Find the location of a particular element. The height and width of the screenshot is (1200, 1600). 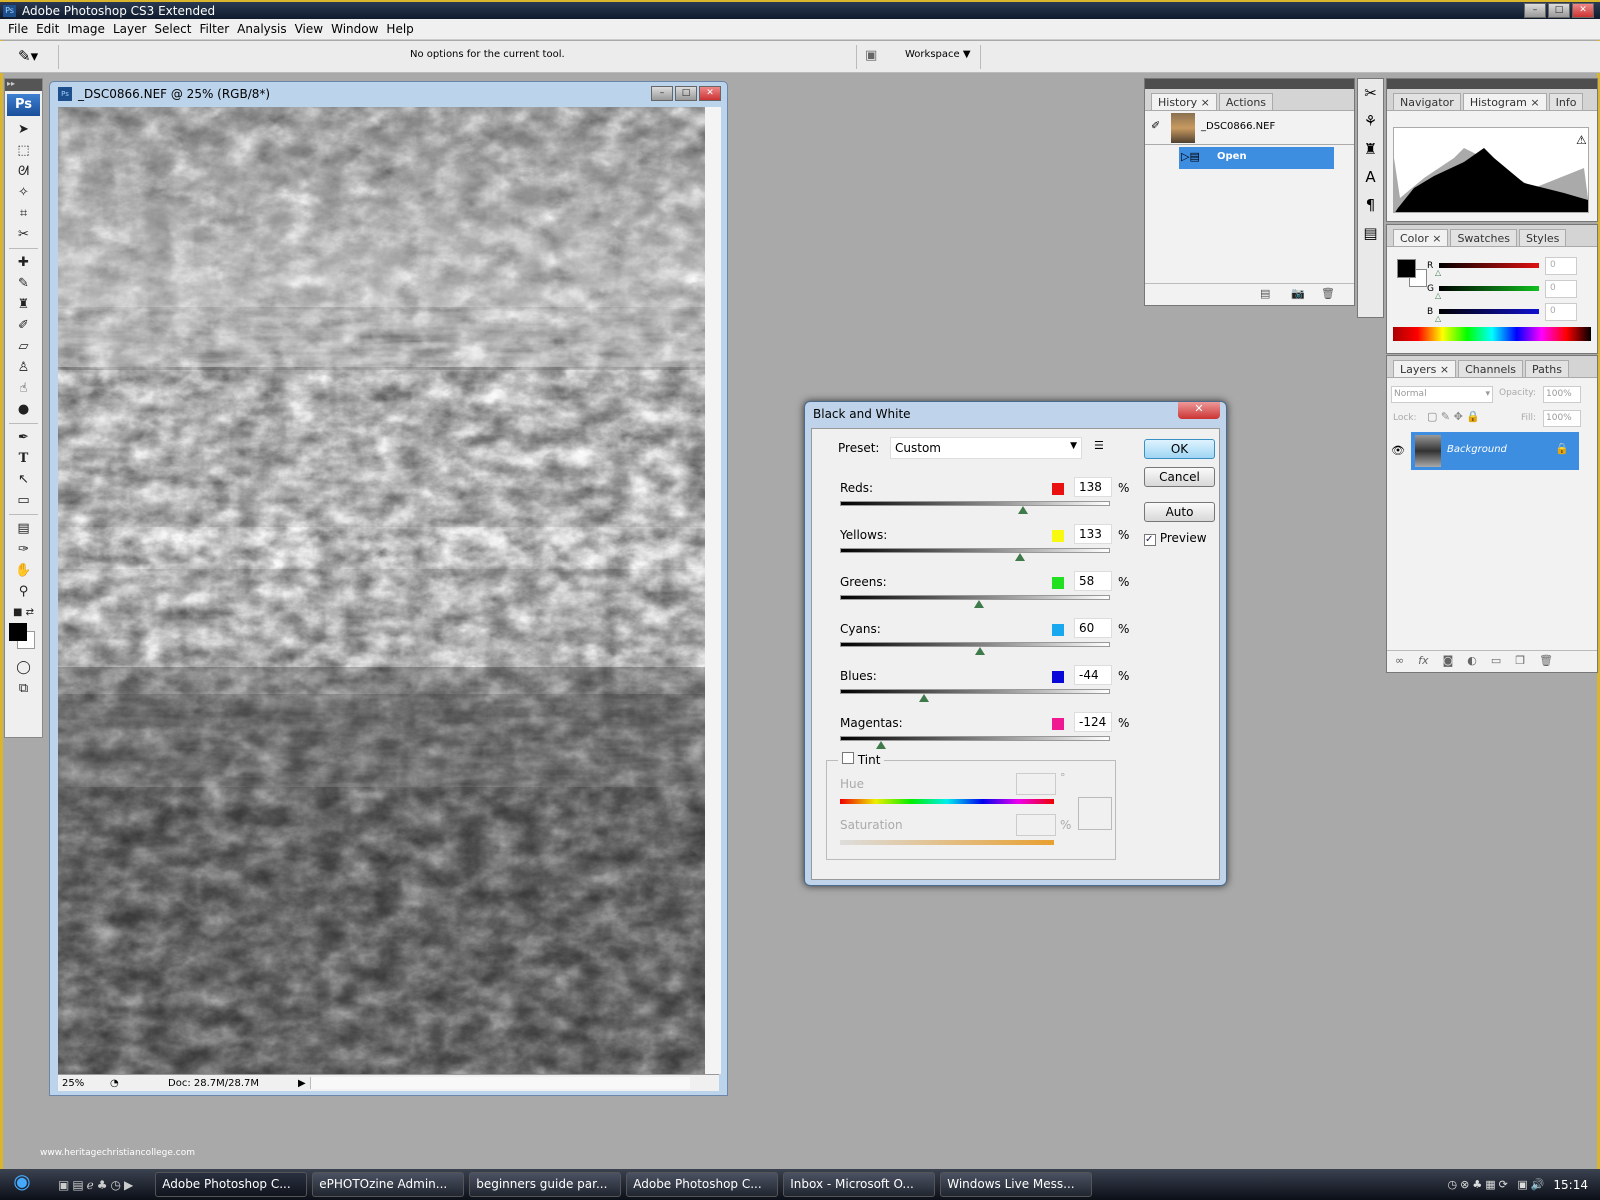

menu-view: View is located at coordinates (311, 29).